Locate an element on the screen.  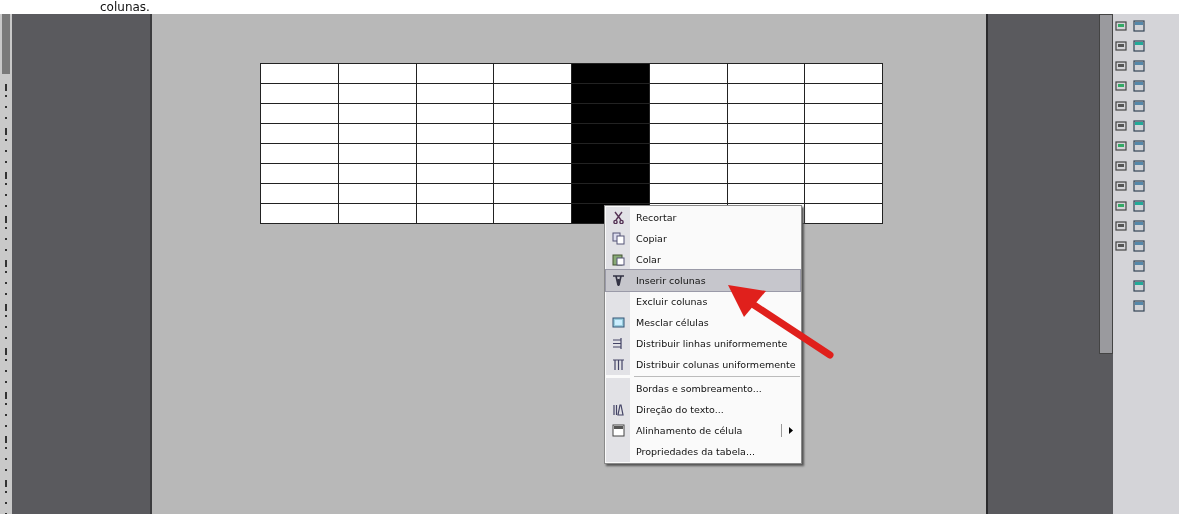
caption-text: colunas. is located at coordinates (125, 7).